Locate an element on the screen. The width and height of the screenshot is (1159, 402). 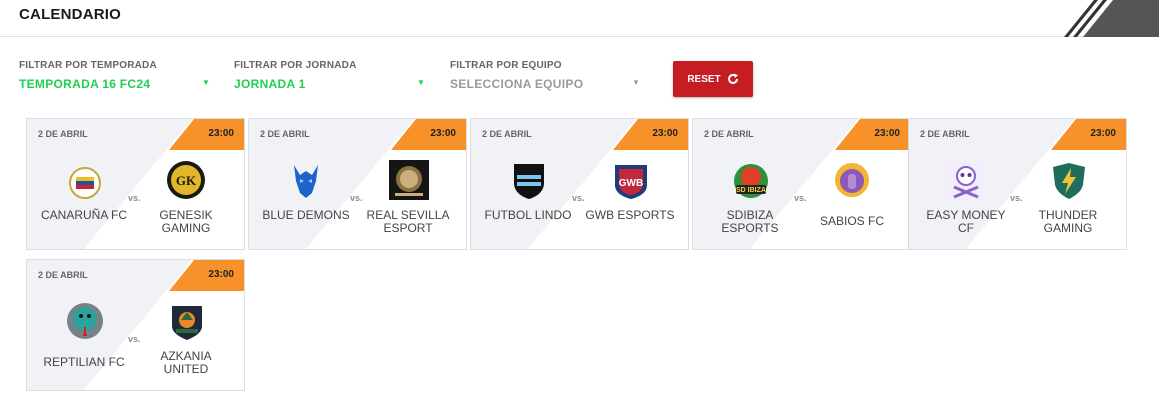
real-sevilla-crest-icon is located at coordinates (409, 180).